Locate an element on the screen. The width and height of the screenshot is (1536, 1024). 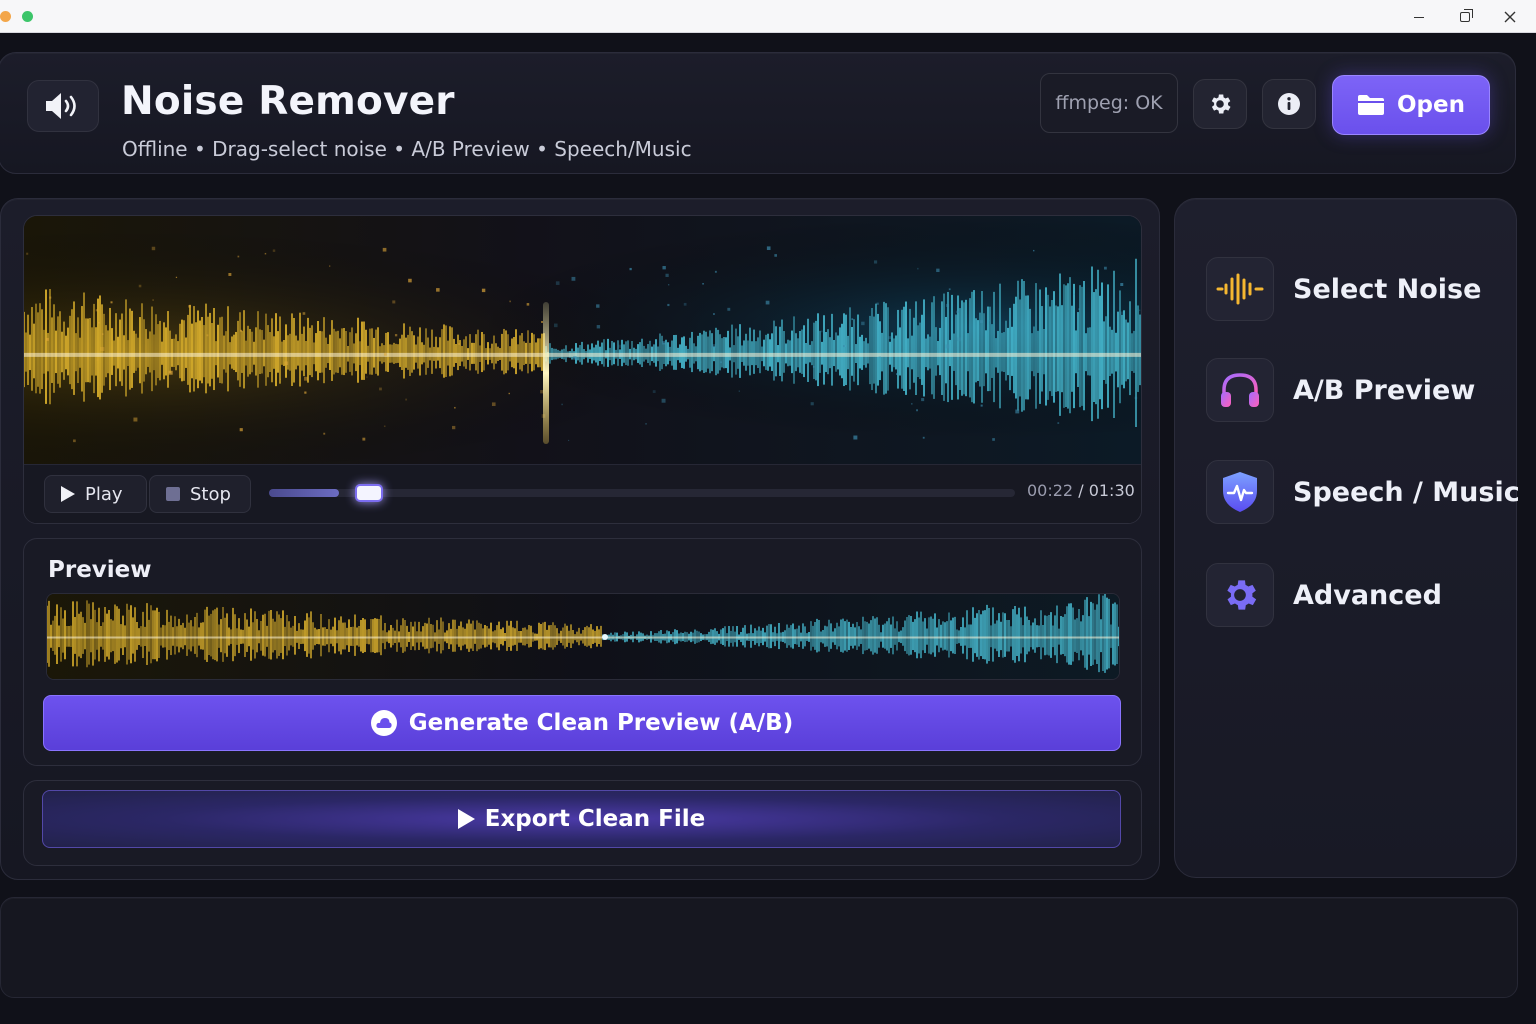
info-button is located at coordinates (1289, 104).